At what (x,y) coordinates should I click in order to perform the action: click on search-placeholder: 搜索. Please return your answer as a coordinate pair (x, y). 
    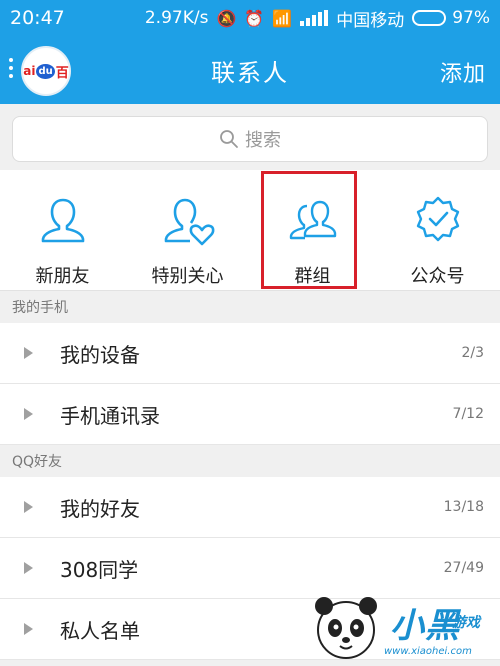
    Looking at the image, I should click on (263, 140).